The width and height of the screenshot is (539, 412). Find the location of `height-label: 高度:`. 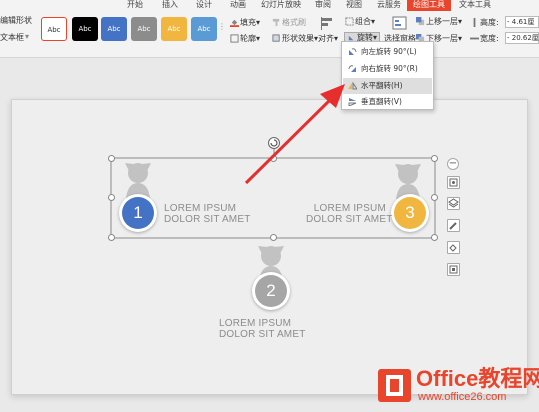

height-label: 高度: is located at coordinates (484, 23).